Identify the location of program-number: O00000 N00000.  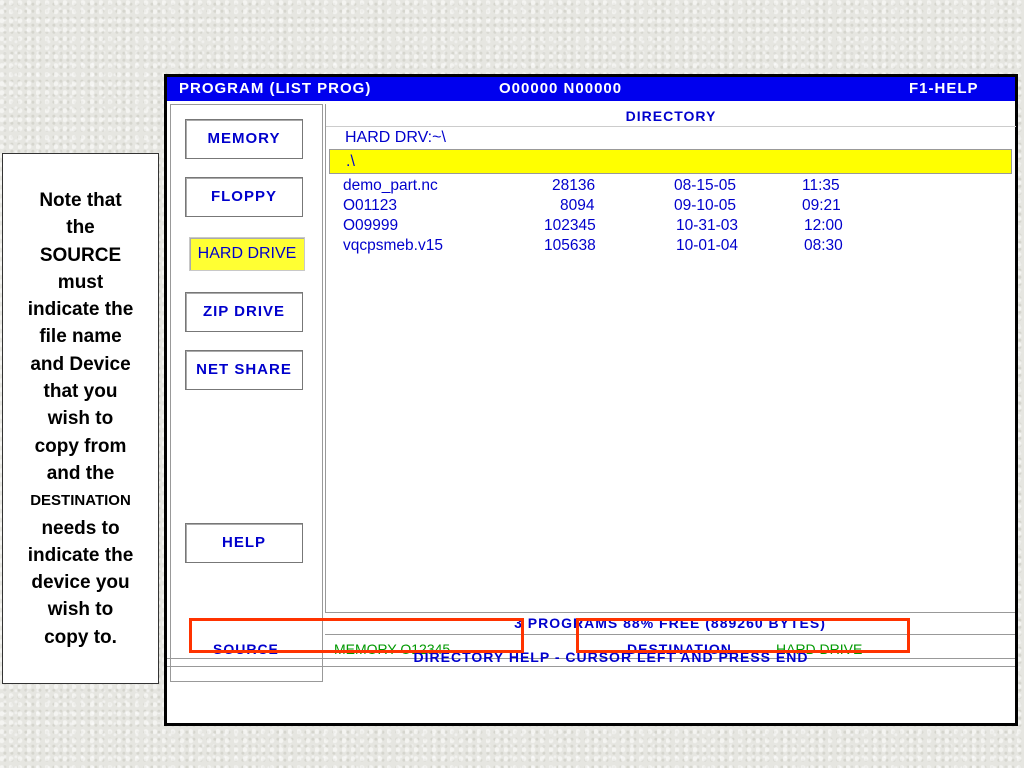
(561, 88).